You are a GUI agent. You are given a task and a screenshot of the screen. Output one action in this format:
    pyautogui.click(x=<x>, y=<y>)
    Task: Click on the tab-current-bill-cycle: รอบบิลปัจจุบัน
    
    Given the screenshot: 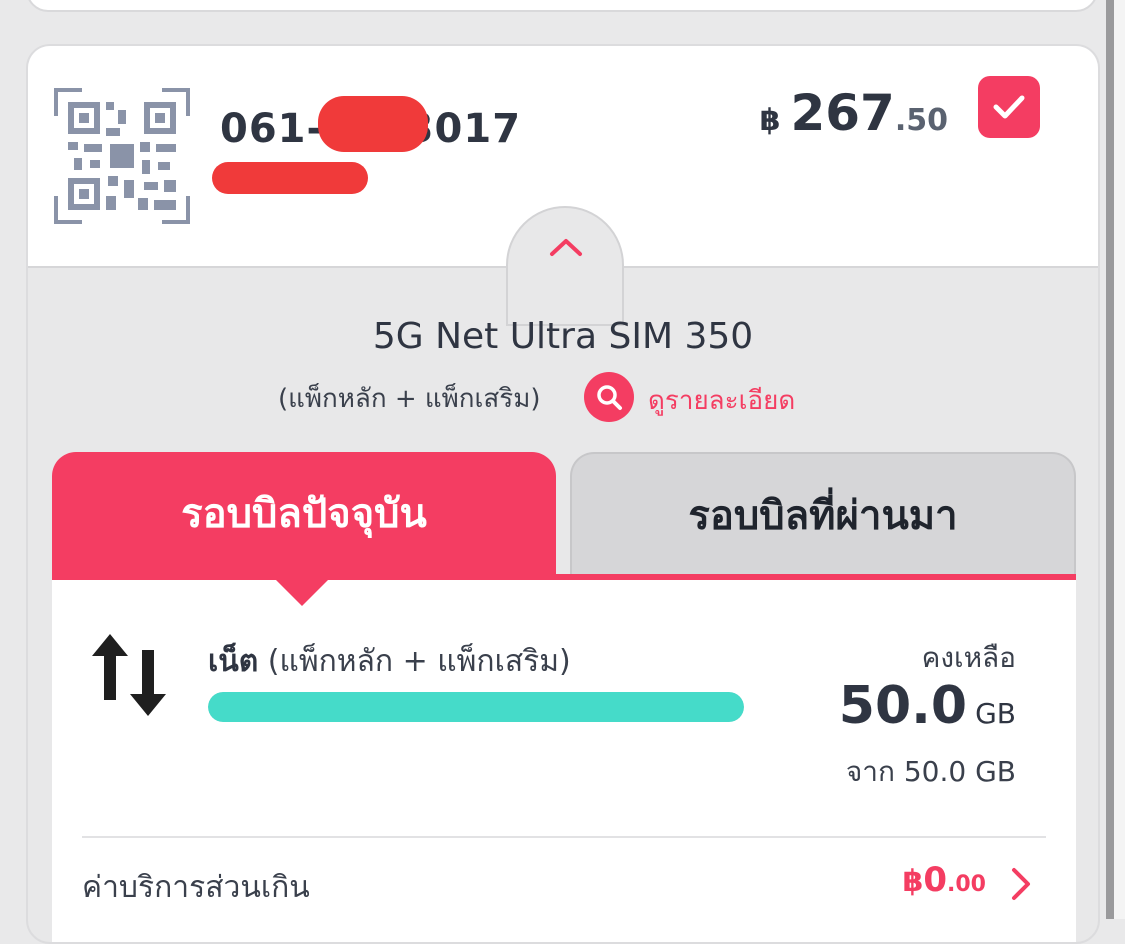 What is the action you would take?
    pyautogui.click(x=304, y=514)
    